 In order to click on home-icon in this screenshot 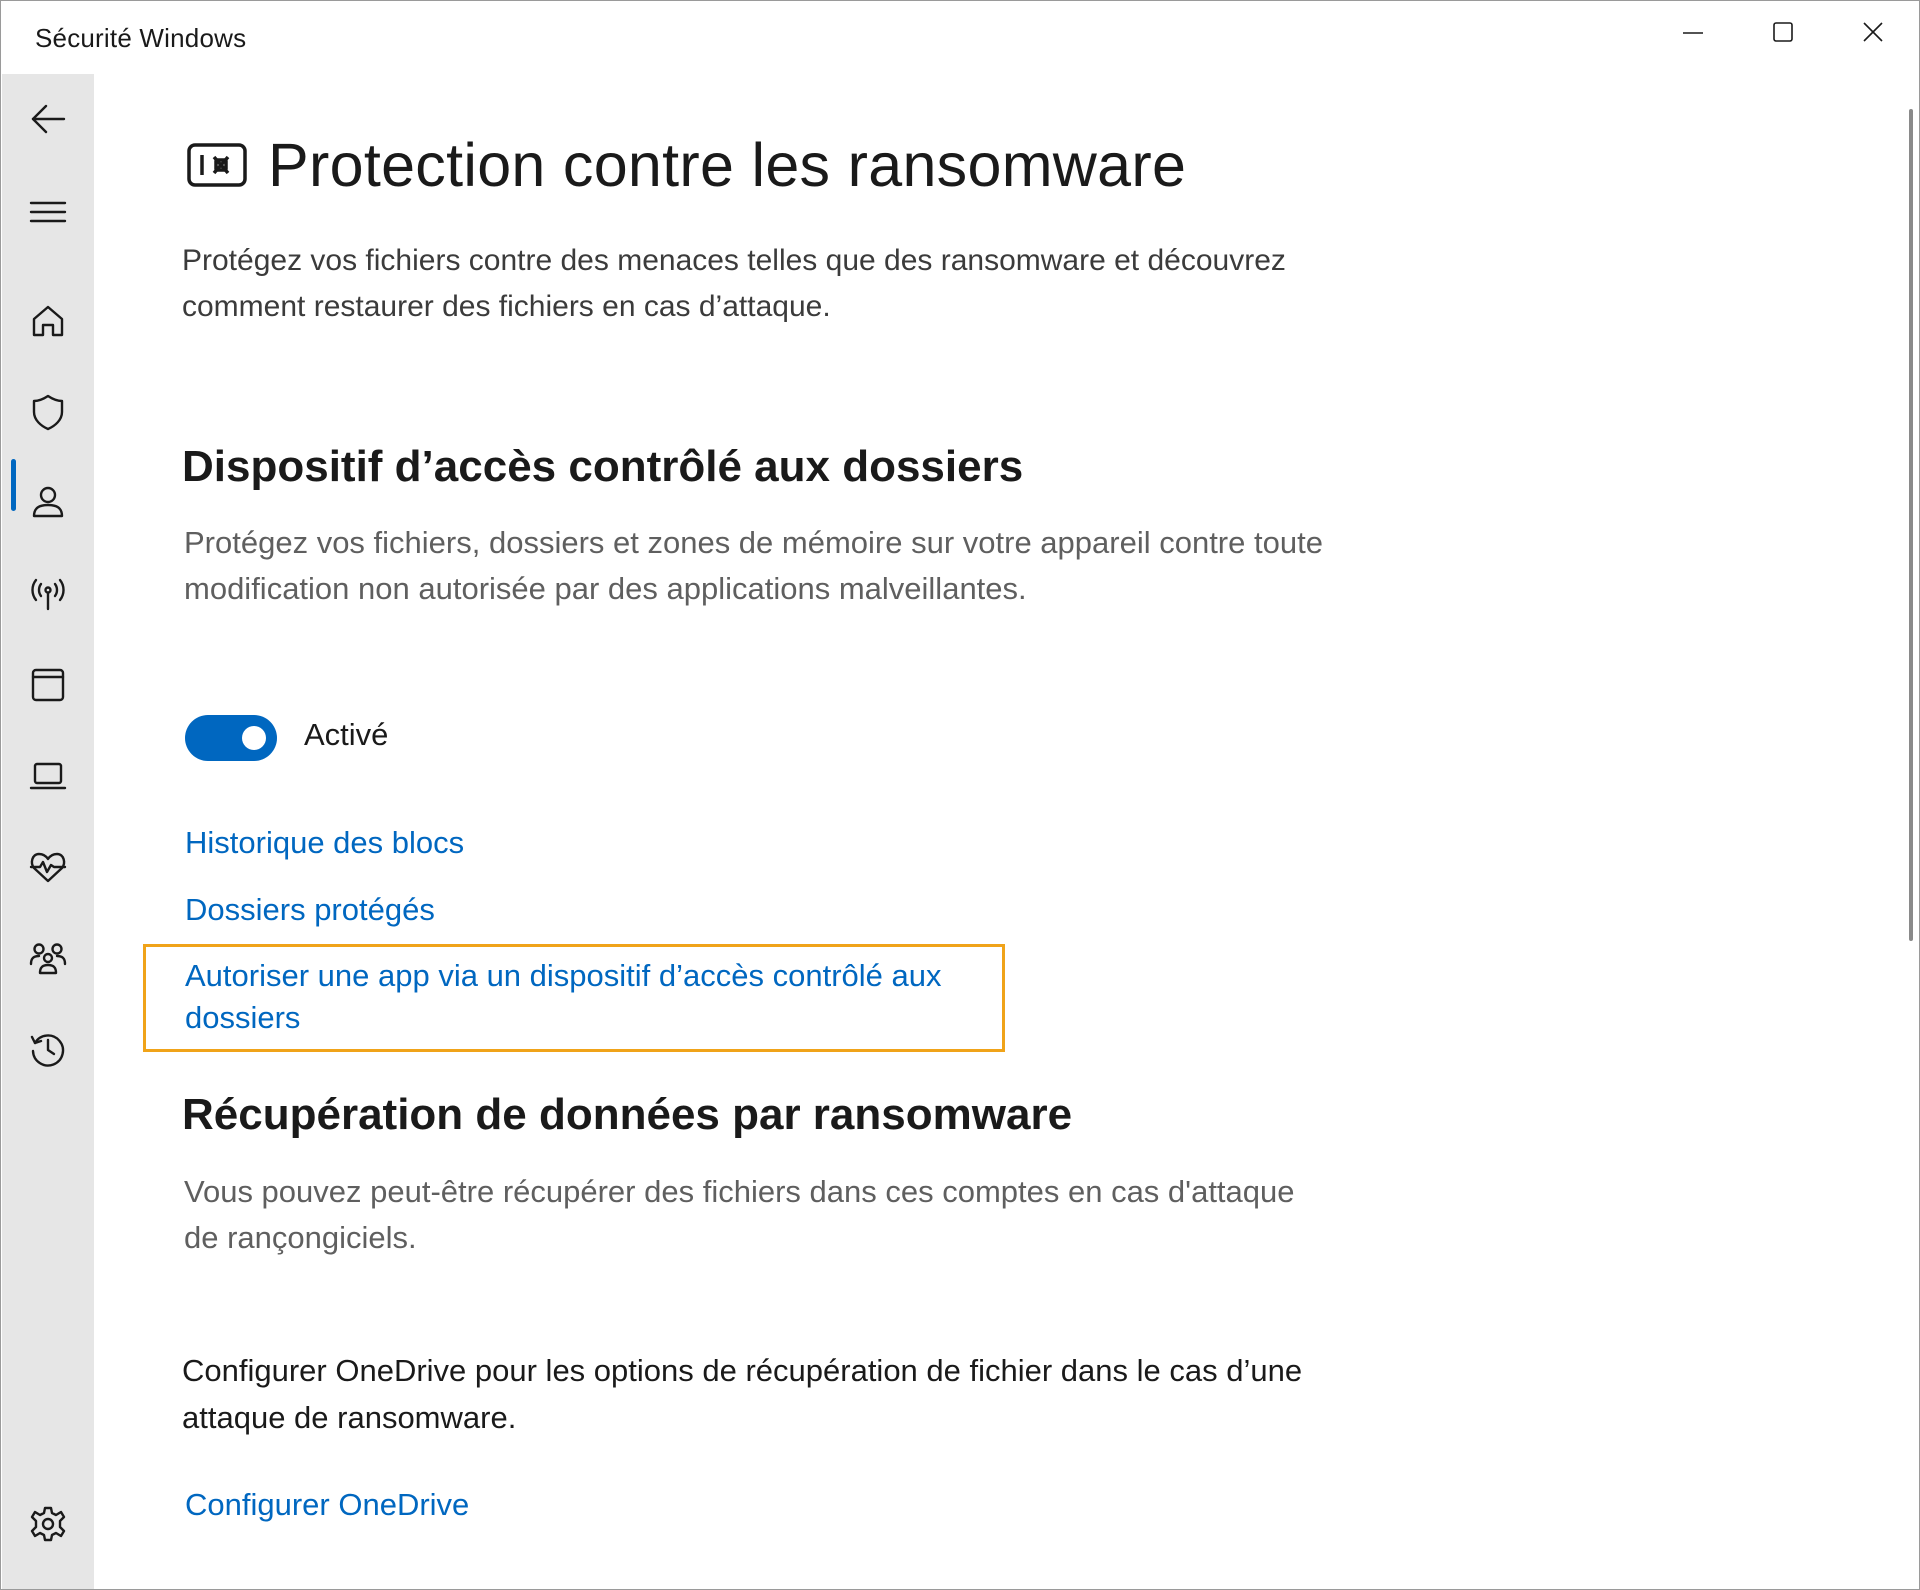, I will do `click(48, 321)`.